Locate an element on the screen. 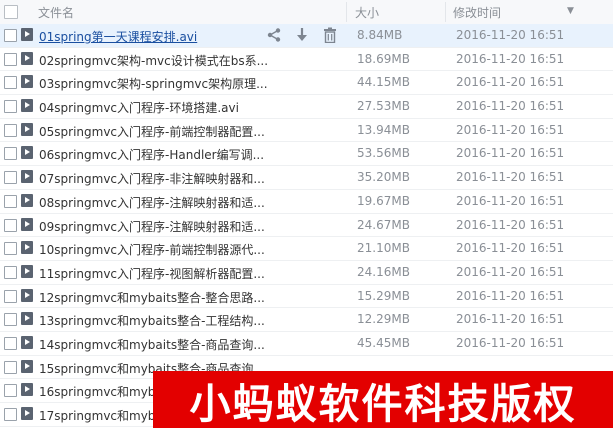 This screenshot has height=428, width=613. select-all-checkbox is located at coordinates (11, 12).